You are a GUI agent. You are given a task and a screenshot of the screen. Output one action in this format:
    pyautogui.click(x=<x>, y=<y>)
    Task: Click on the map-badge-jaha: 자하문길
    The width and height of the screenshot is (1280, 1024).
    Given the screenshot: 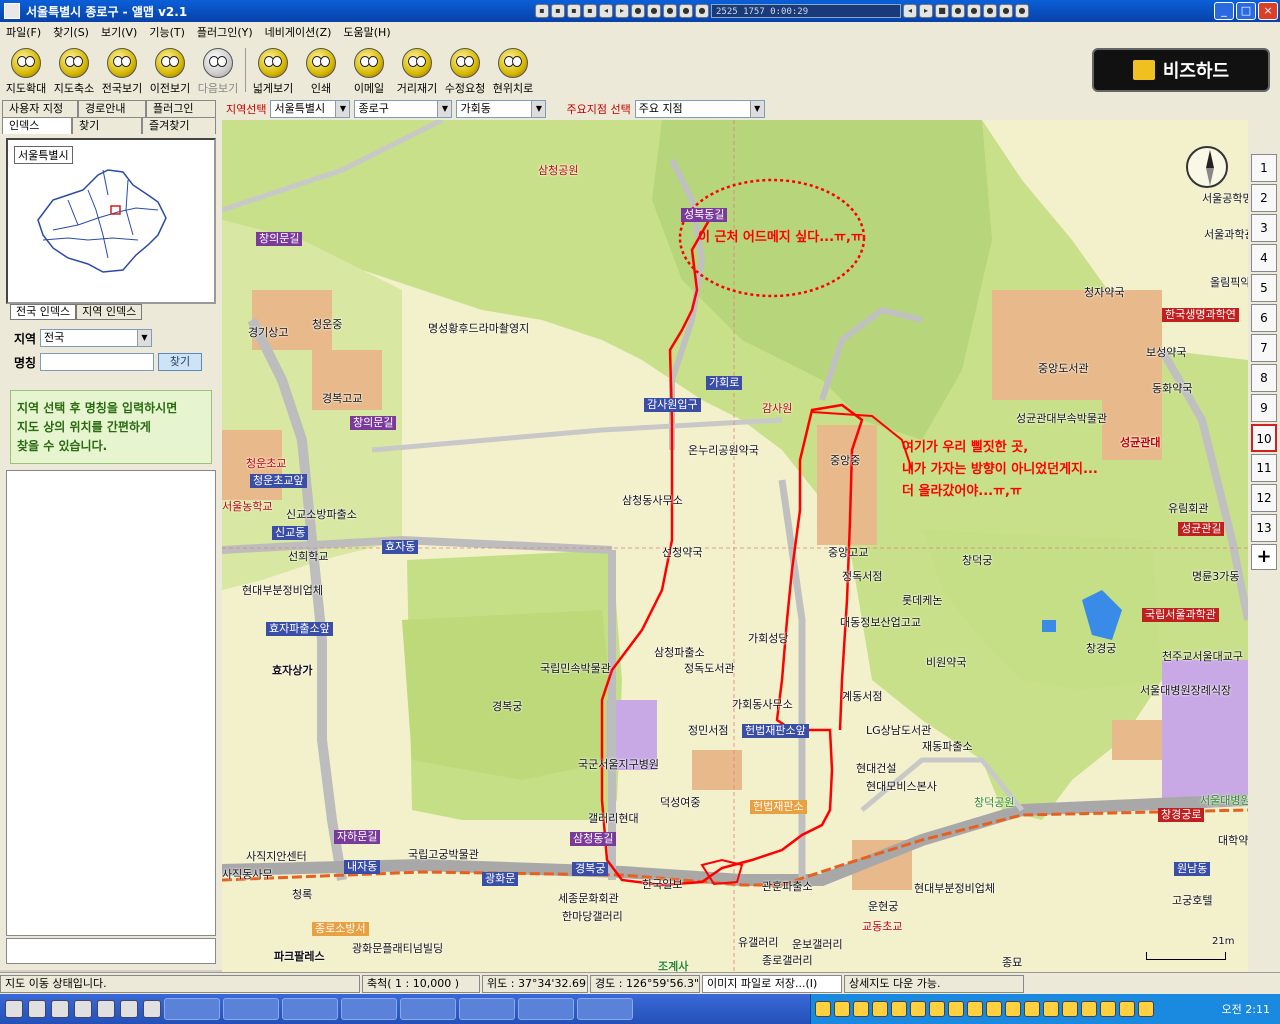 What is the action you would take?
    pyautogui.click(x=357, y=837)
    